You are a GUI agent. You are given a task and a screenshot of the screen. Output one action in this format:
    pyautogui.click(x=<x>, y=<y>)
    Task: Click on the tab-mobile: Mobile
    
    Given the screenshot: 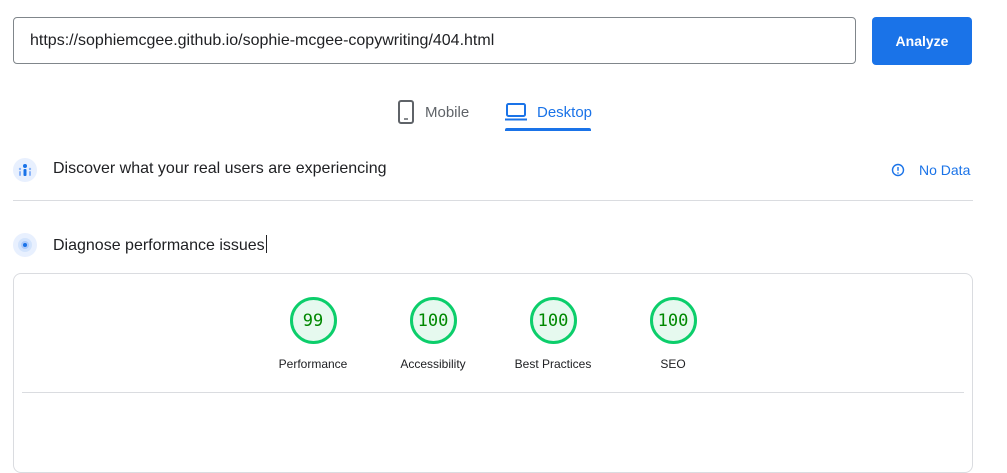 What is the action you would take?
    pyautogui.click(x=433, y=112)
    